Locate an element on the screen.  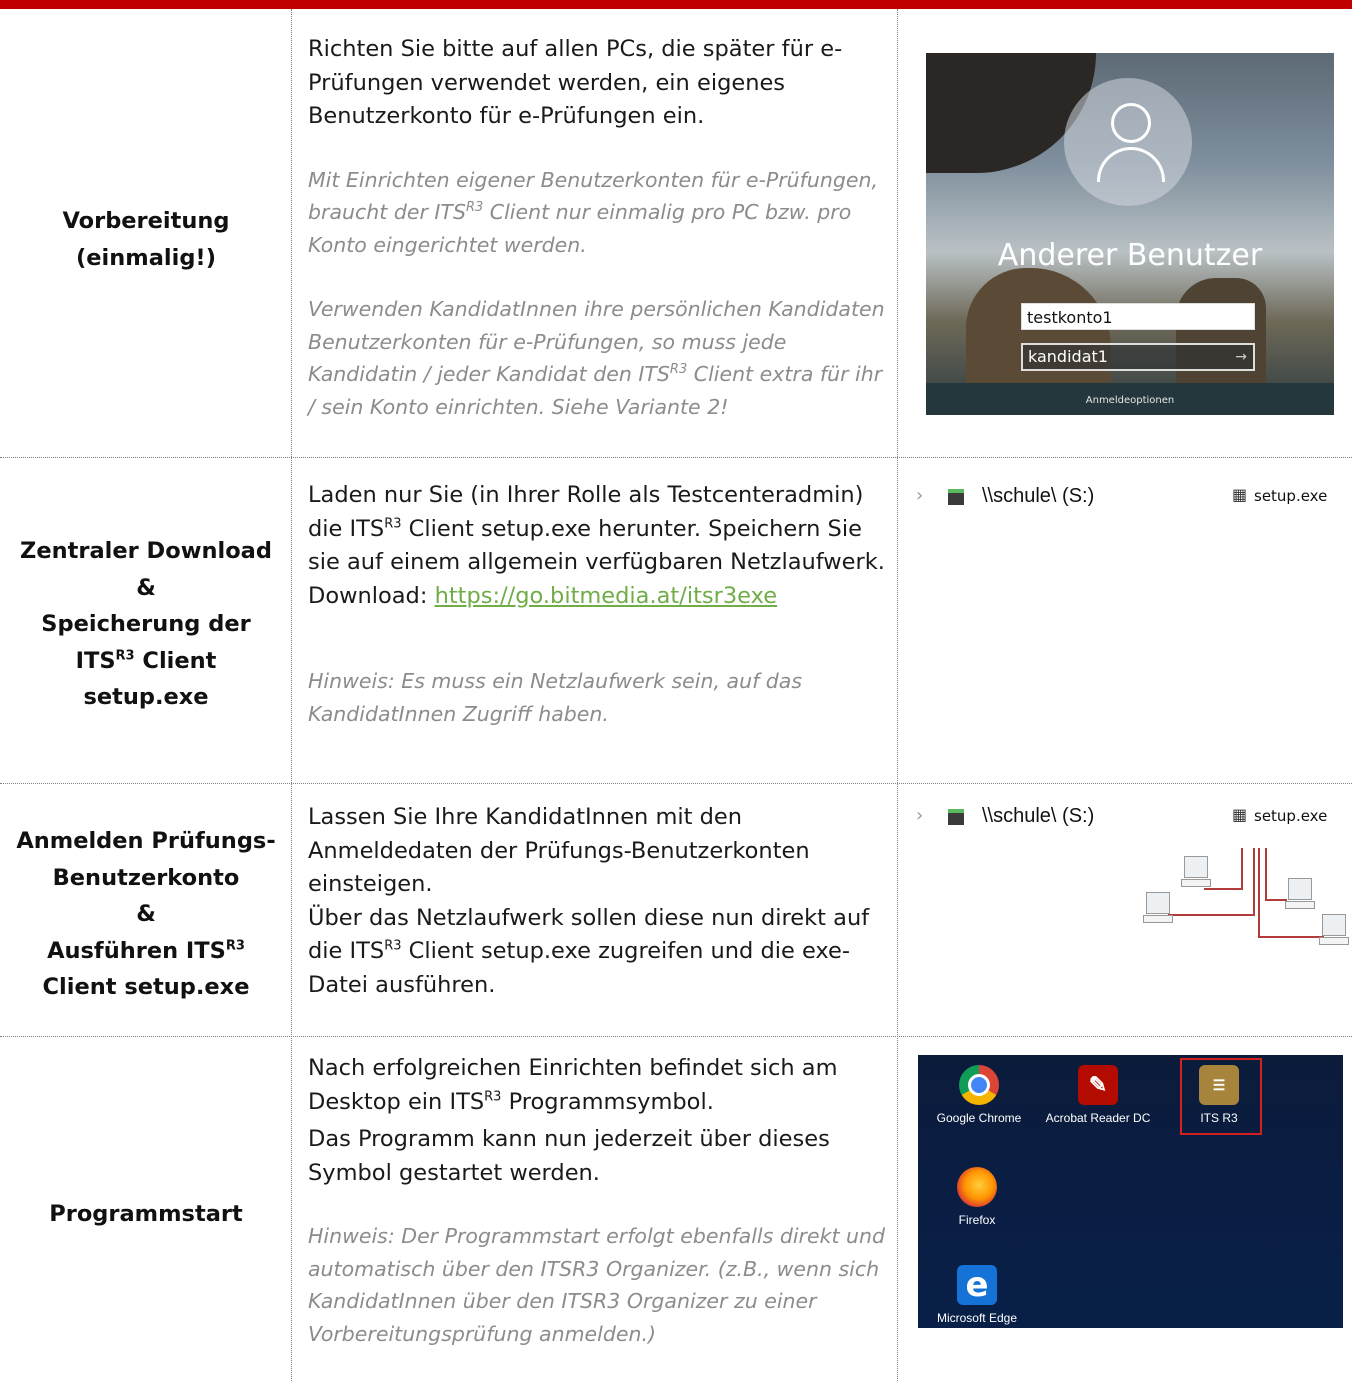
desktop-shortcut-chrome: Google Chrome is located at coordinates (979, 1095).